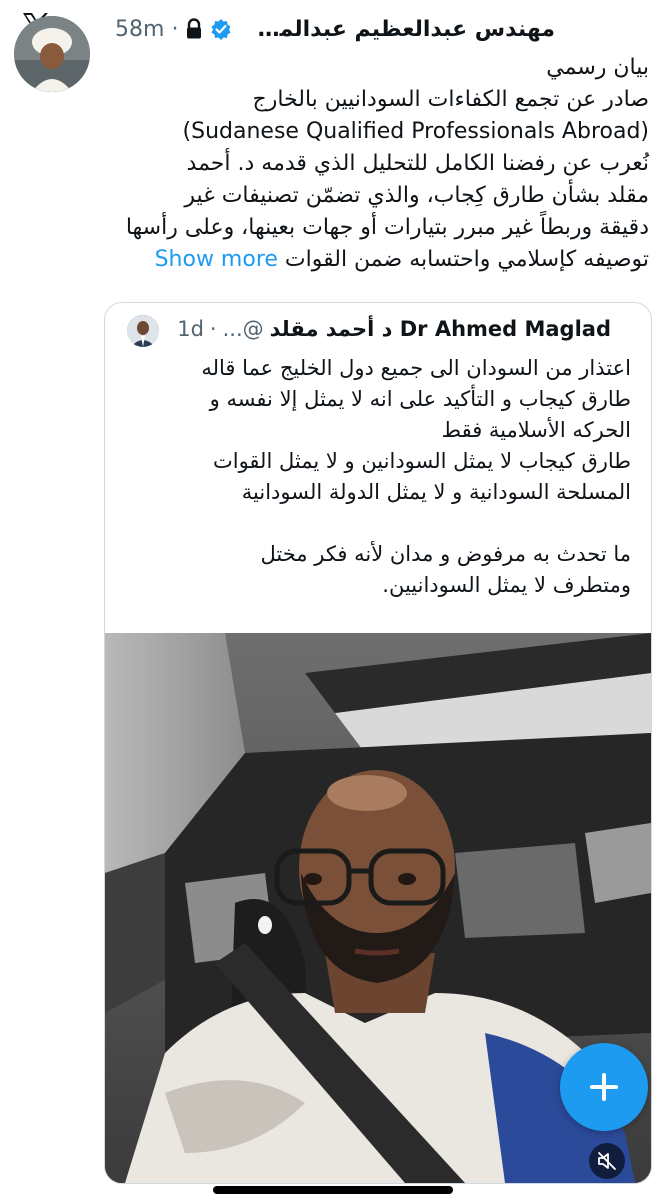  I want to click on quote-line: ما تحدث به مرفوض و مدان لأنه فكر مختل, so click(445, 554).